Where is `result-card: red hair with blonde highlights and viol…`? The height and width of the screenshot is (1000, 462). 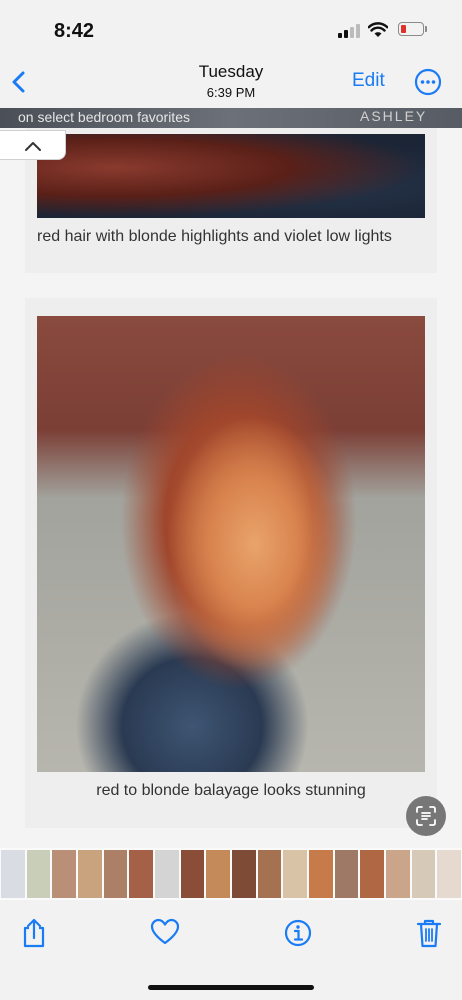
result-card: red hair with blonde highlights and viol… is located at coordinates (231, 200).